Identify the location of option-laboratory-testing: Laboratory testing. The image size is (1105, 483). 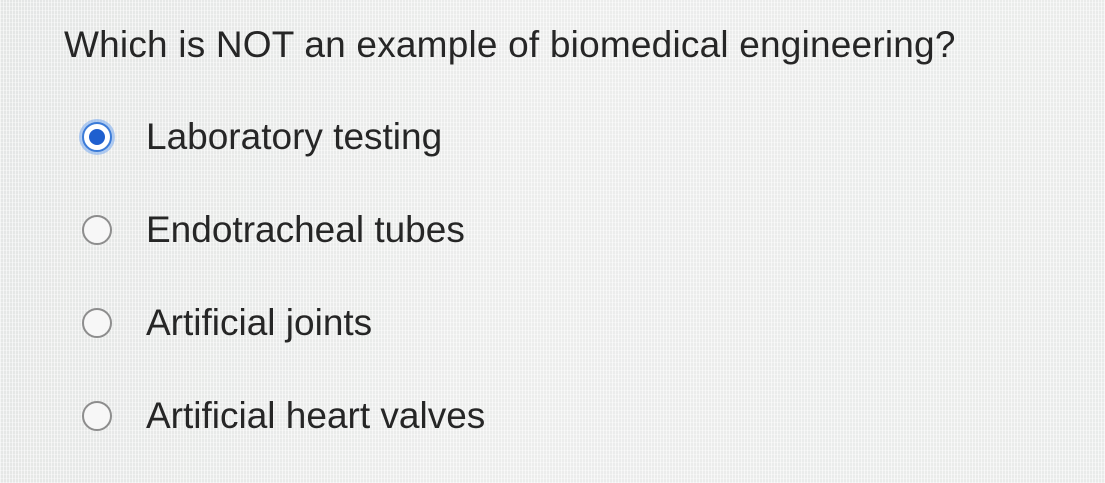
(283, 137).